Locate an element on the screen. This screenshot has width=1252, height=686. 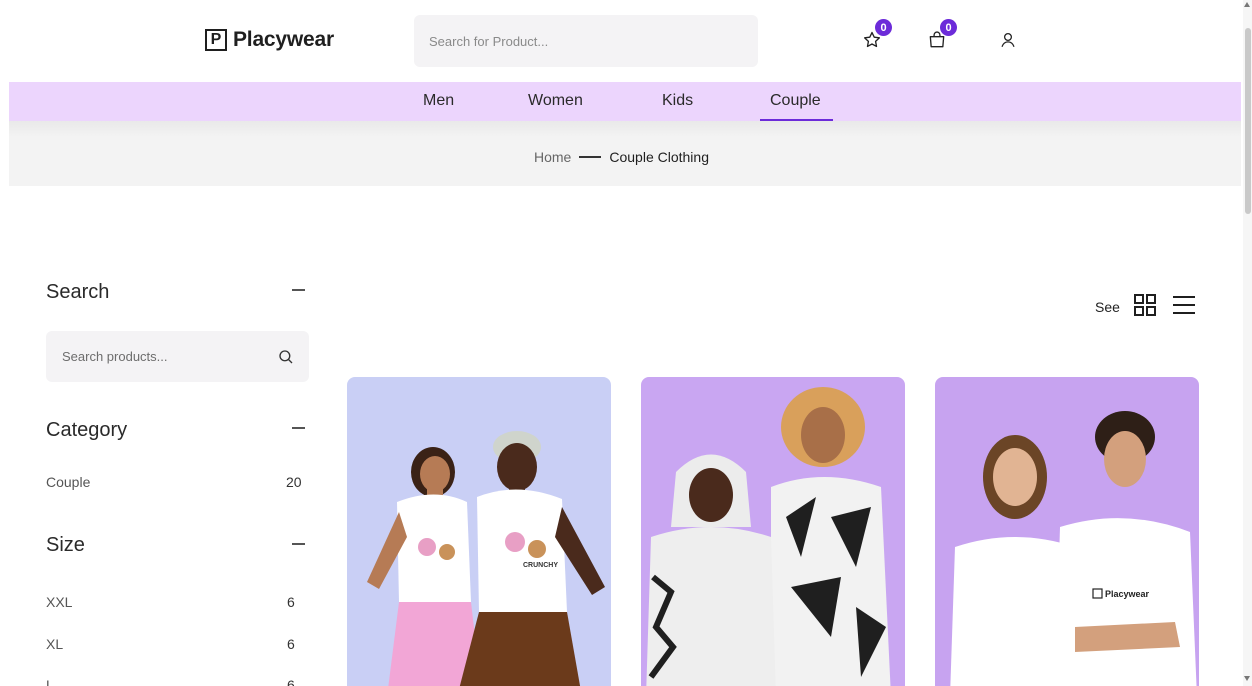
top-header: P Placywear 0 0 is located at coordinates (625, 46).